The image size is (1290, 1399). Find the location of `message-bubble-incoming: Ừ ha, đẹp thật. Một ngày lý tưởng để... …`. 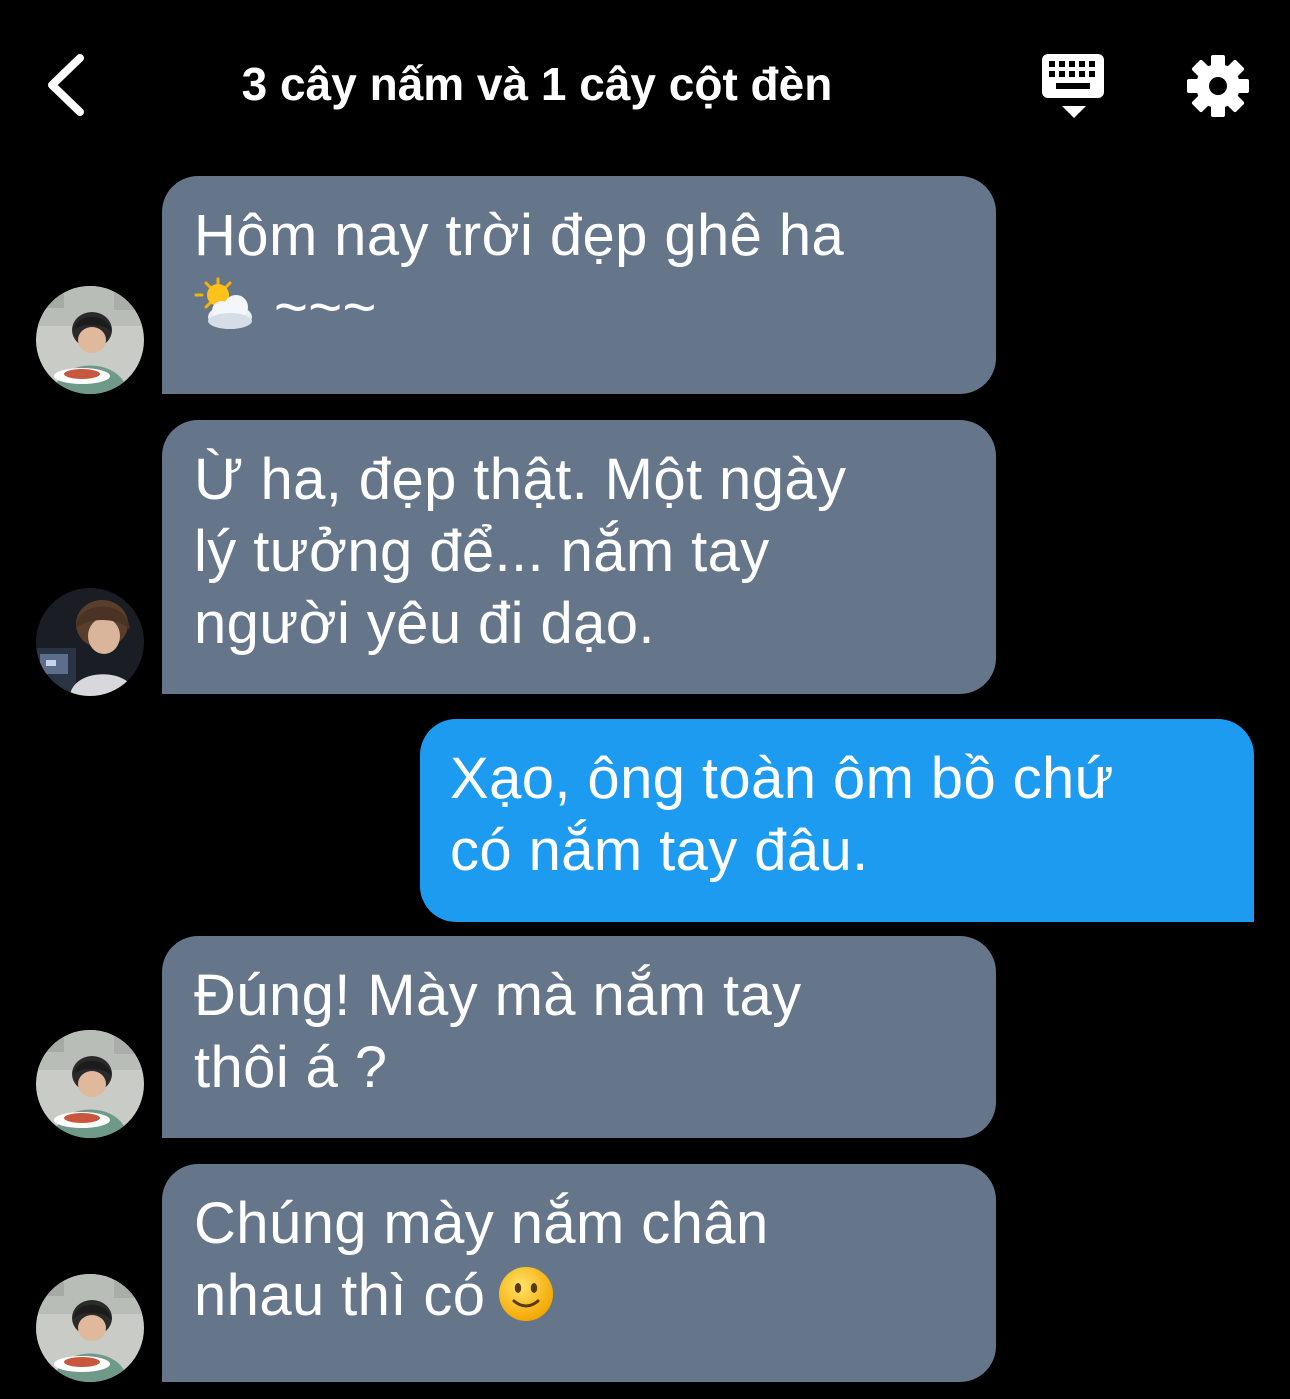

message-bubble-incoming: Ừ ha, đẹp thật. Một ngày lý tưởng để... … is located at coordinates (579, 557).